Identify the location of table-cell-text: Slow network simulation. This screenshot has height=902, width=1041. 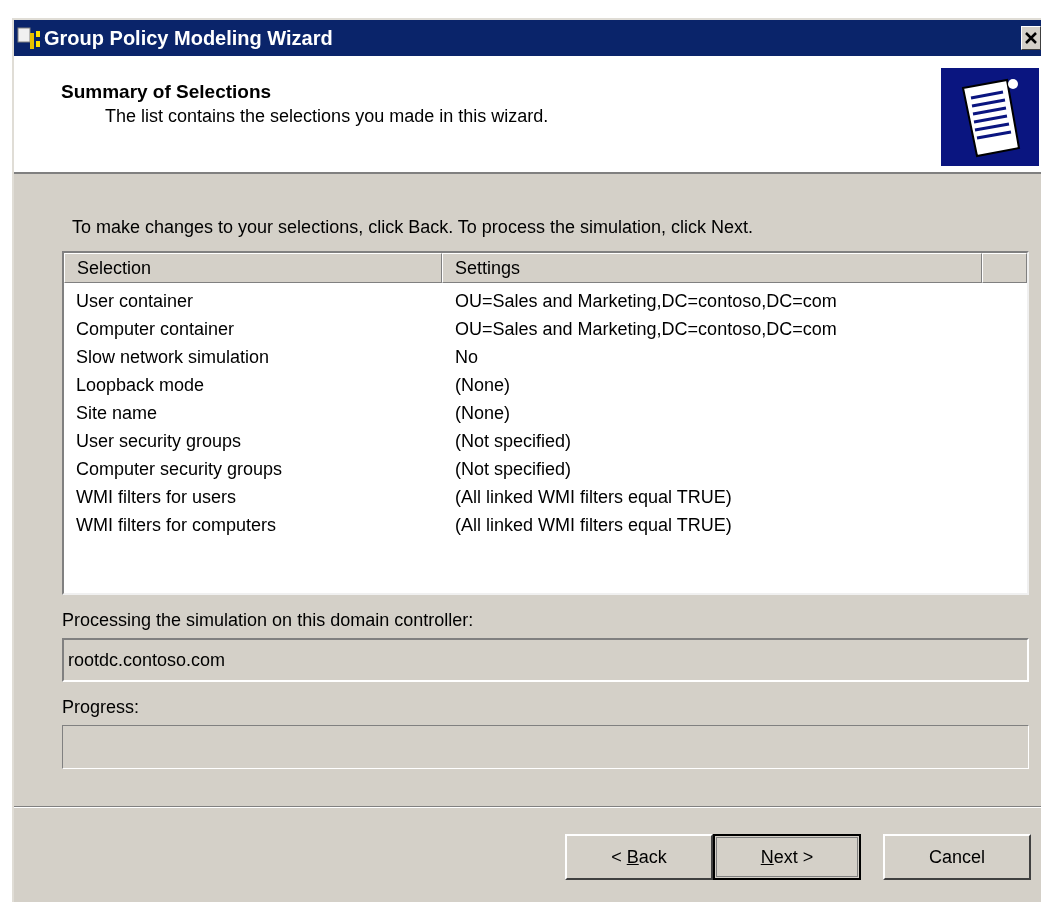
(173, 357).